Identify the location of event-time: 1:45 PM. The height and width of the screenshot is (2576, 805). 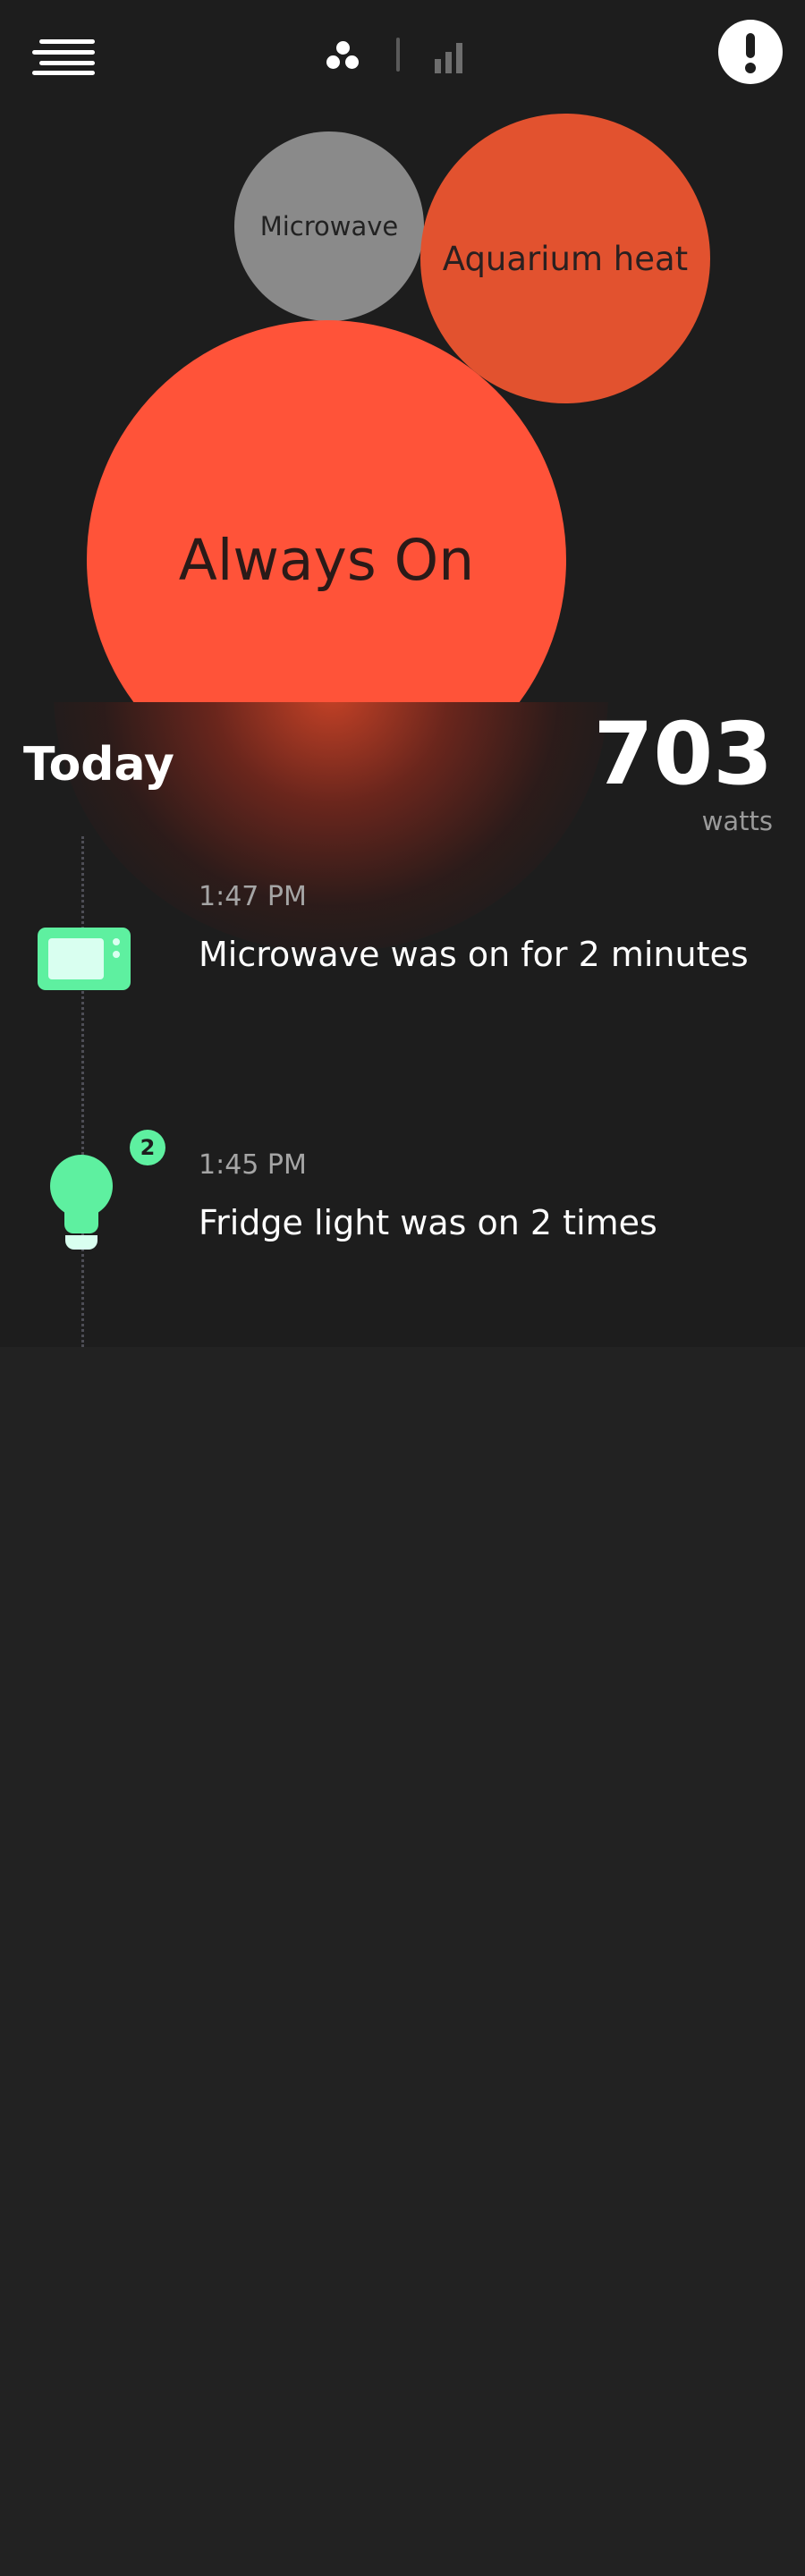
(253, 1165).